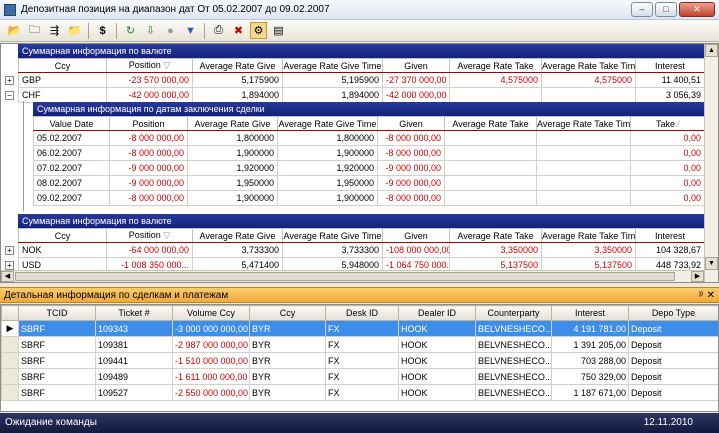 The height and width of the screenshot is (433, 719). I want to click on scroll-right-icon: ▶, so click(697, 276).